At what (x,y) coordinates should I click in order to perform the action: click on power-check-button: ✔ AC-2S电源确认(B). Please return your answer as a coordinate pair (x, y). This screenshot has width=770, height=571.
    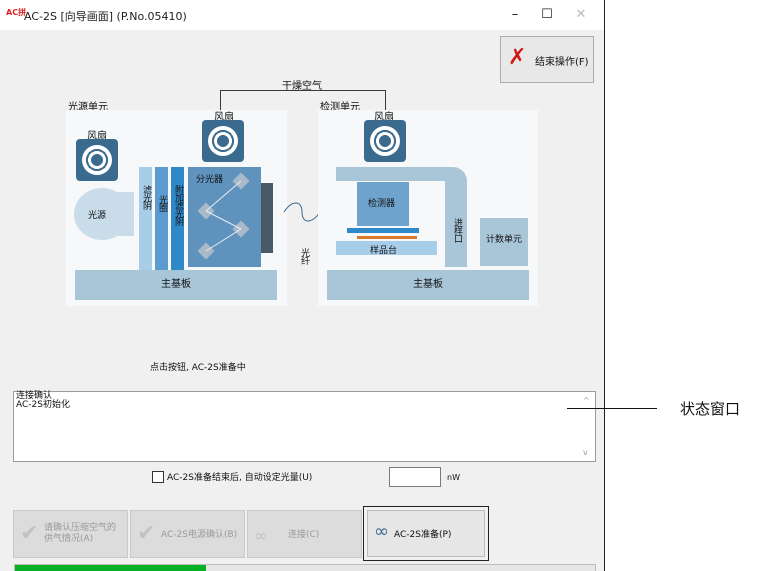
    Looking at the image, I should click on (187, 534).